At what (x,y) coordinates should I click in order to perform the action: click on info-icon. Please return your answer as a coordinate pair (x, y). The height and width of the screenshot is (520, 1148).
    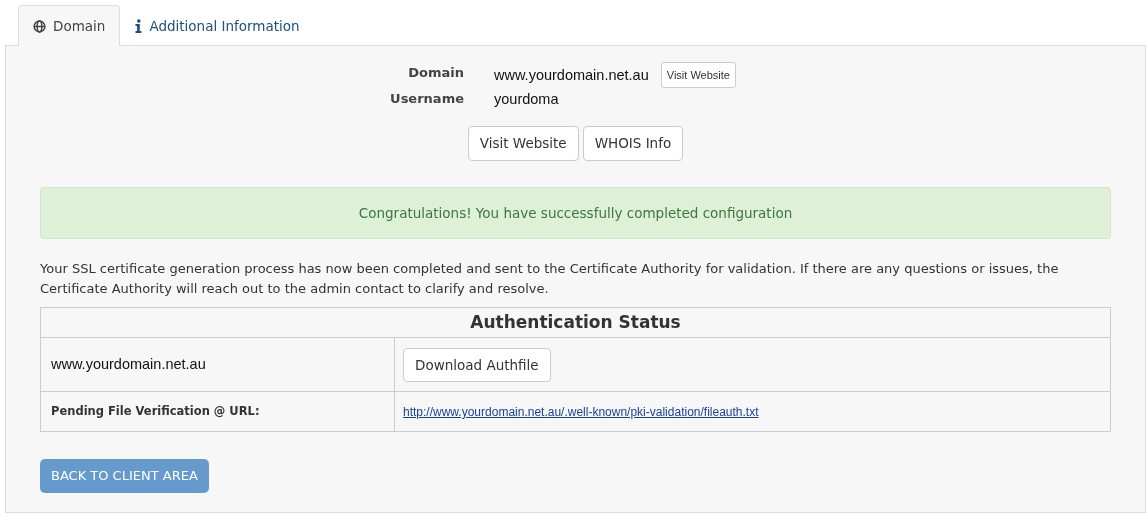
    Looking at the image, I should click on (139, 26).